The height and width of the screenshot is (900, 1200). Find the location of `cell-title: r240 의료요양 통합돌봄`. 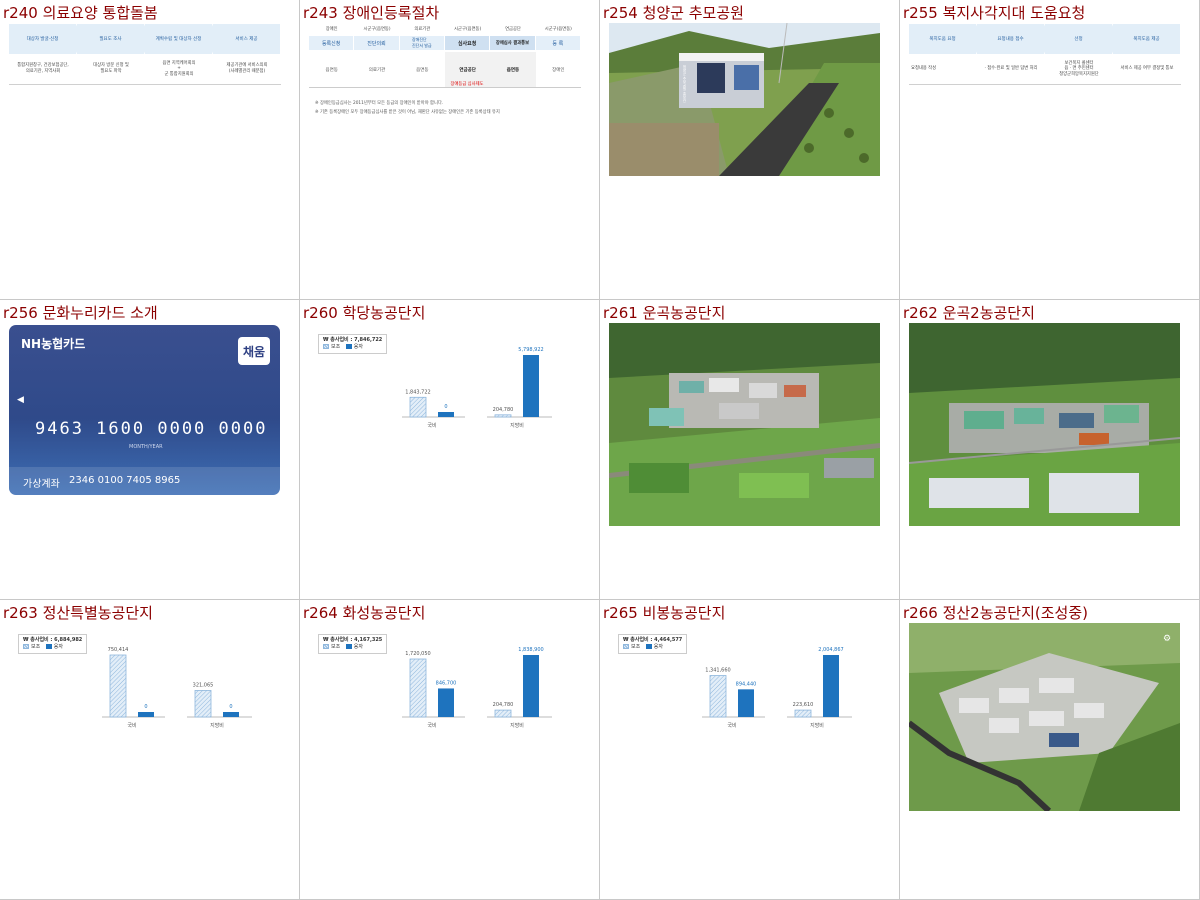

cell-title: r240 의료요양 통합돌봄 is located at coordinates (80, 13).